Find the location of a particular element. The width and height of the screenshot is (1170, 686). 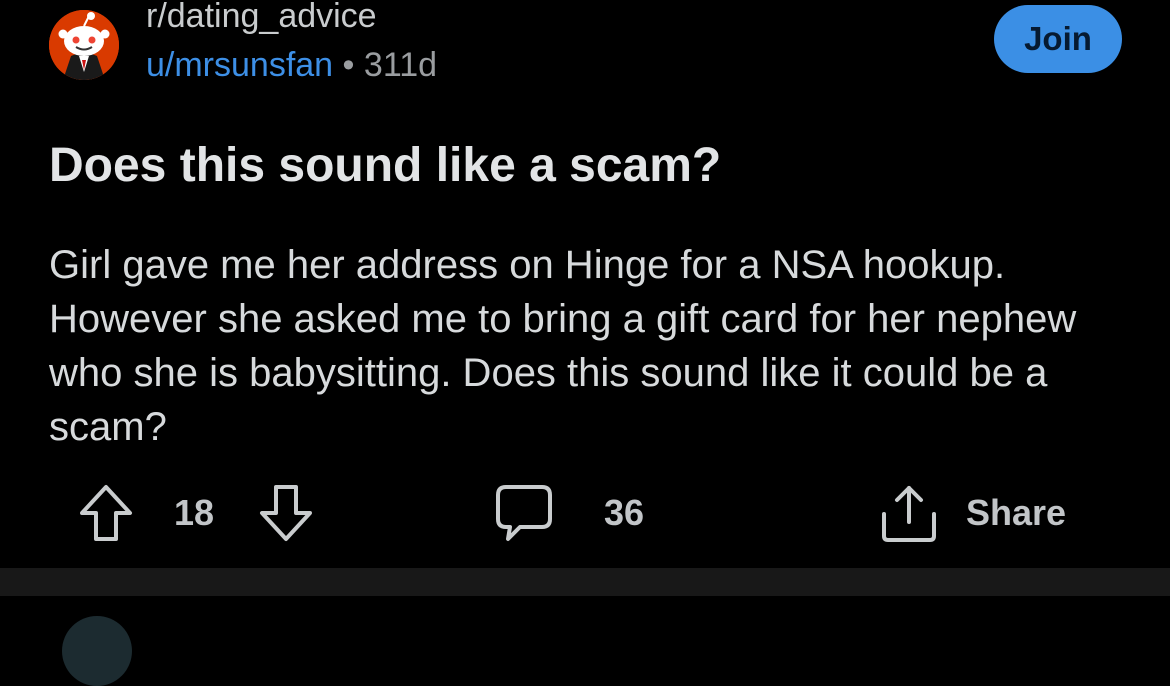

downvote-button is located at coordinates (286, 513).